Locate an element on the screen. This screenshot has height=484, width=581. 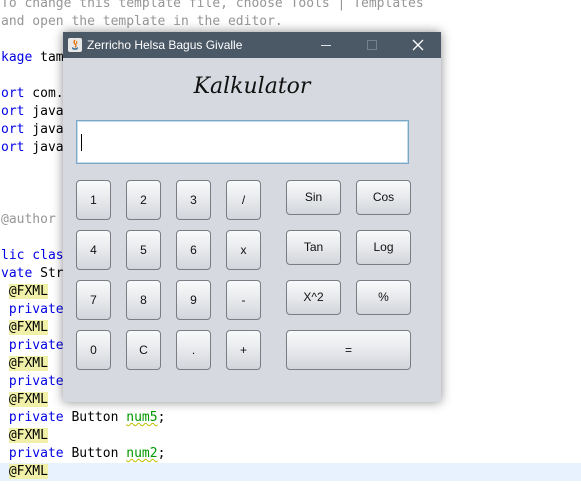
code-line: ort com. is located at coordinates (32, 94).